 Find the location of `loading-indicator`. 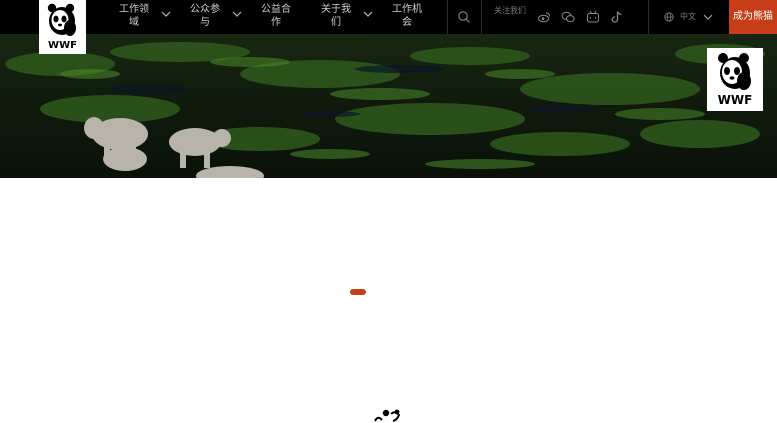

loading-indicator is located at coordinates (358, 292).